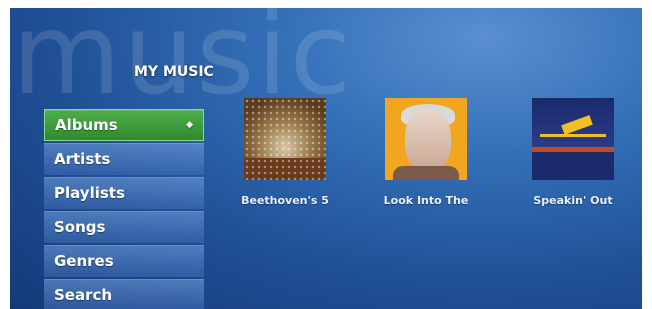 This screenshot has height=309, width=652. What do you see at coordinates (86, 125) in the screenshot?
I see `menu-item-label: Albums` at bounding box center [86, 125].